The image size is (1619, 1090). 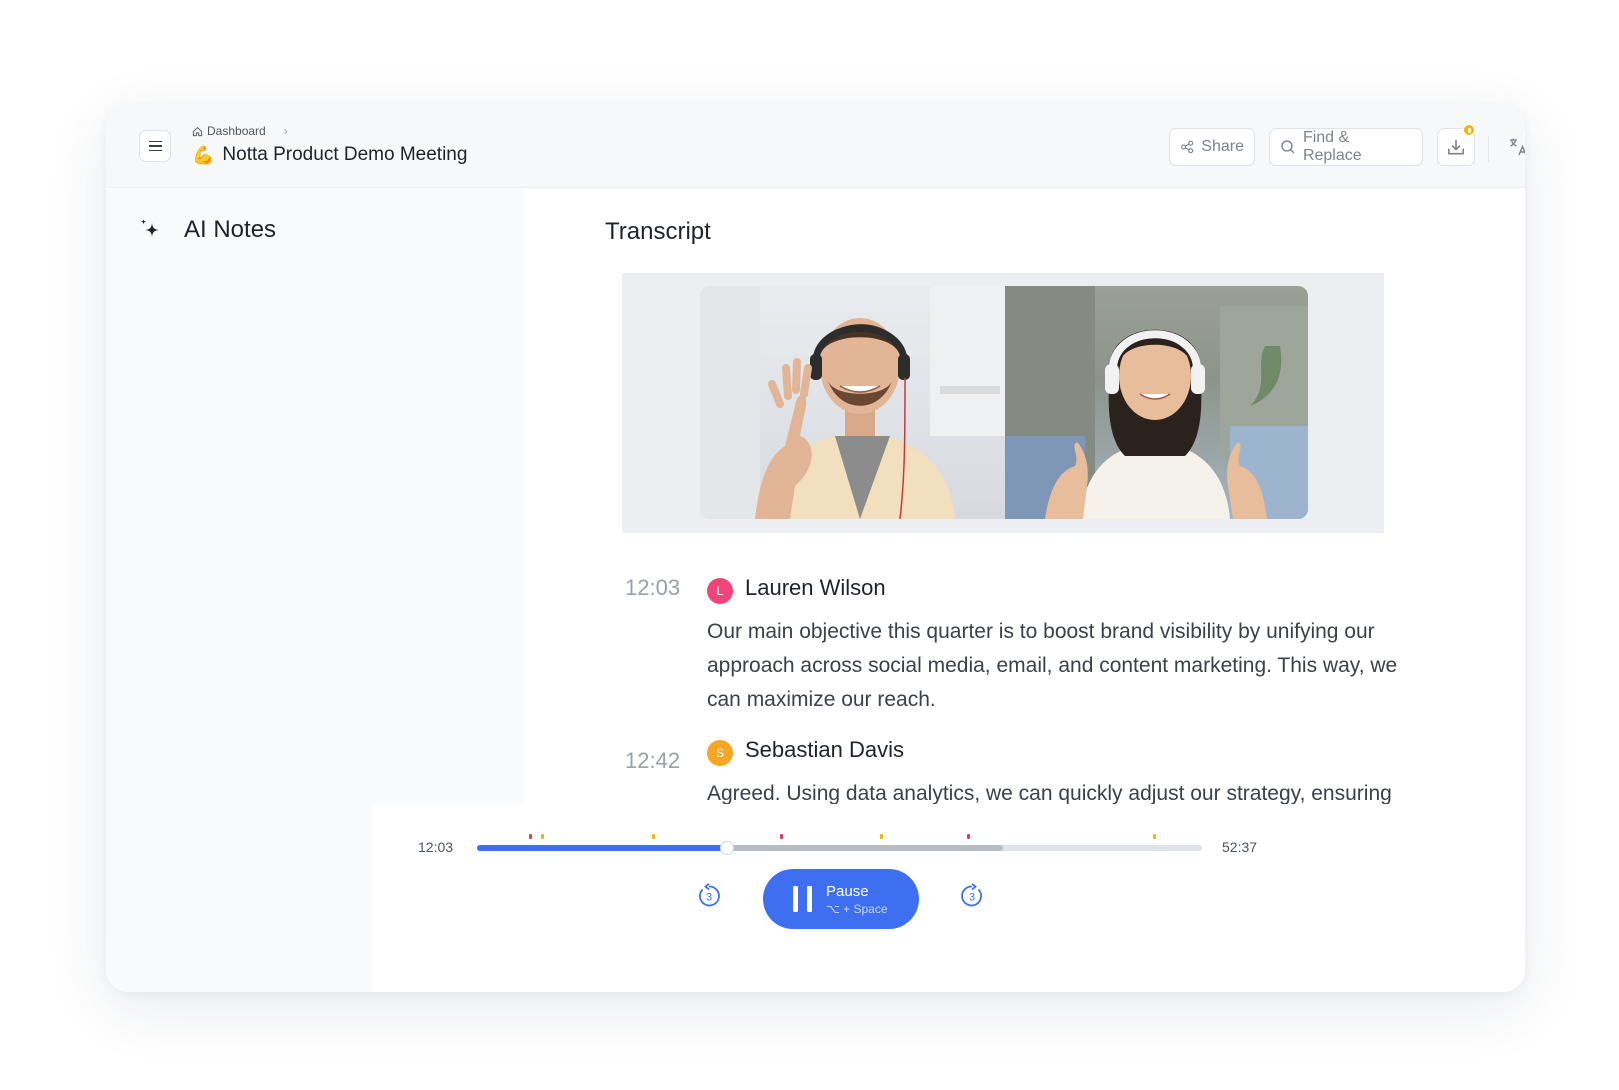 I want to click on page-title: 💪 Notta Product Demo Meeting, so click(x=329, y=155).